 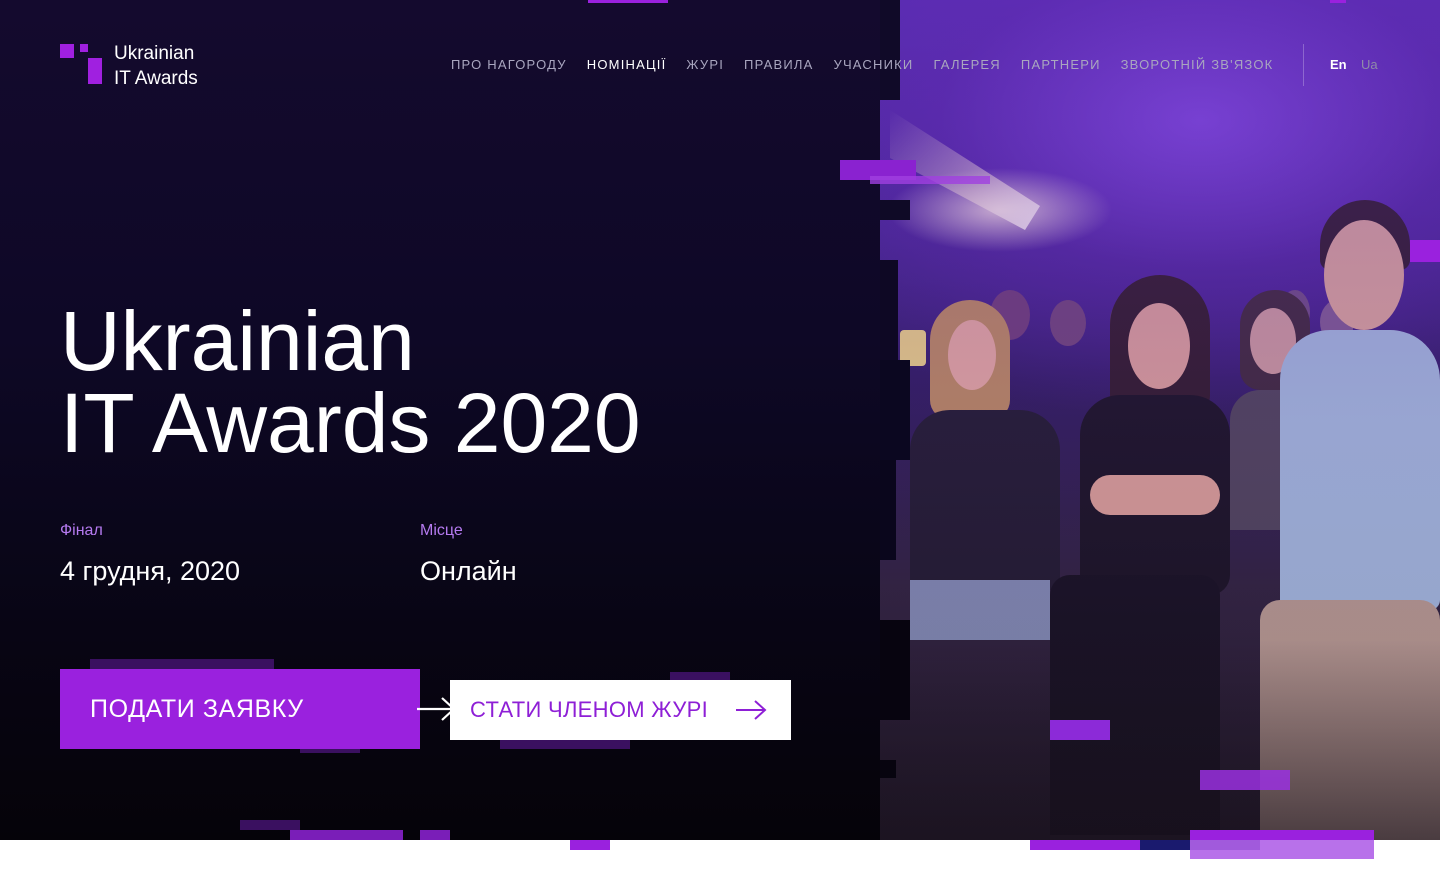 I want to click on nav-item-nominations: НОМІНАЦІЇ, so click(x=627, y=66).